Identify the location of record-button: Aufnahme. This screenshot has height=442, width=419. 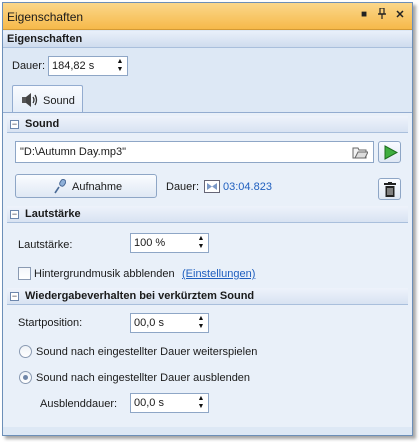
(86, 186).